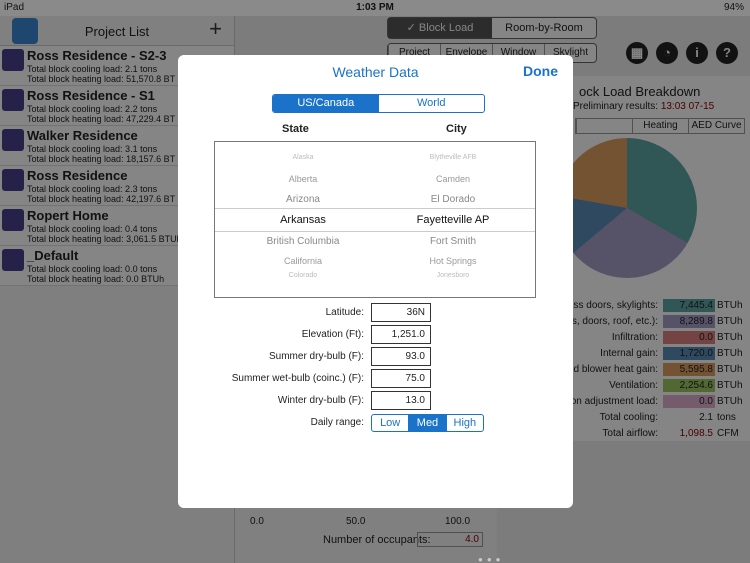  What do you see at coordinates (491, 559) in the screenshot?
I see `page-indicator: ●●●` at bounding box center [491, 559].